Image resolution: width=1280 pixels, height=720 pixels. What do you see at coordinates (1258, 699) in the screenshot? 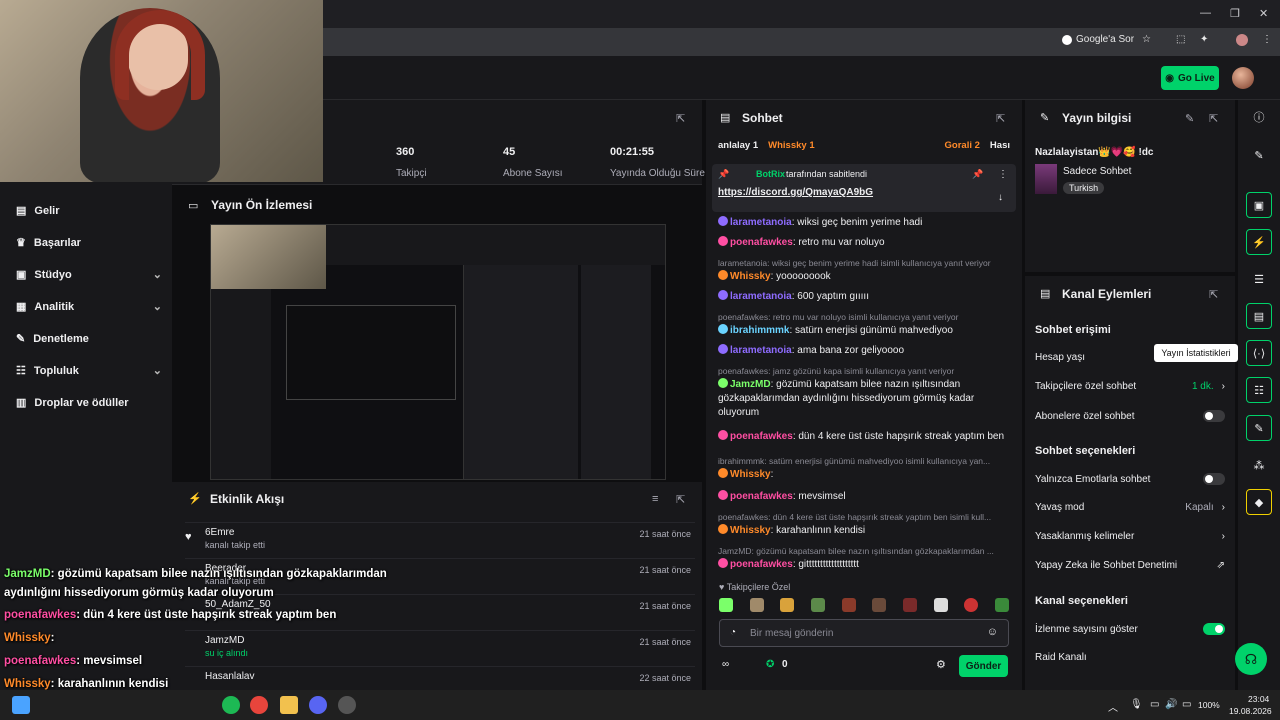
I see `clock-time: 23:04` at bounding box center [1258, 699].